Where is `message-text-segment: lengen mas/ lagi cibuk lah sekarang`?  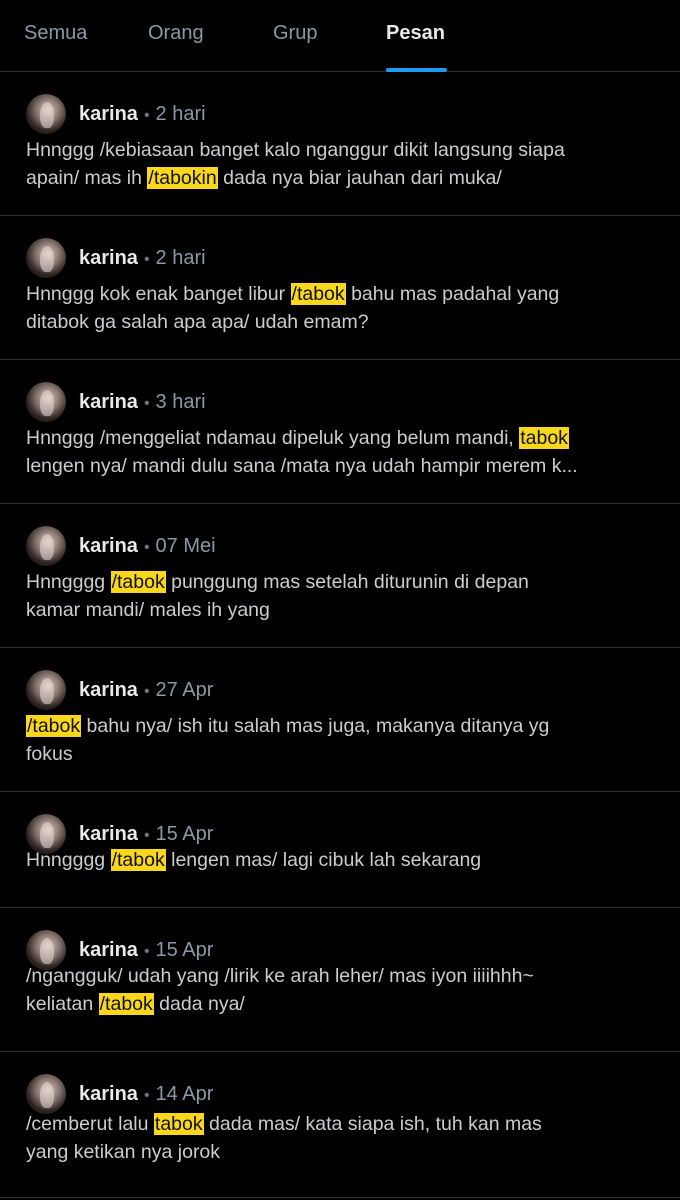
message-text-segment: lengen mas/ lagi cibuk lah sekarang is located at coordinates (323, 860).